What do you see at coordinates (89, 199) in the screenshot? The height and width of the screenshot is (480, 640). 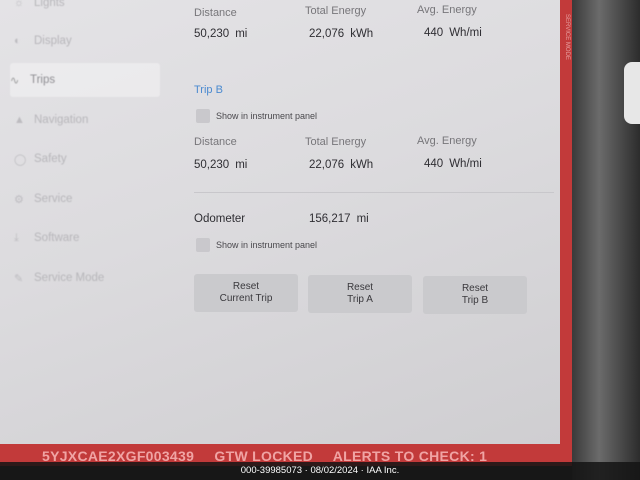 I see `sidebar-item-service: ⚙ Service` at bounding box center [89, 199].